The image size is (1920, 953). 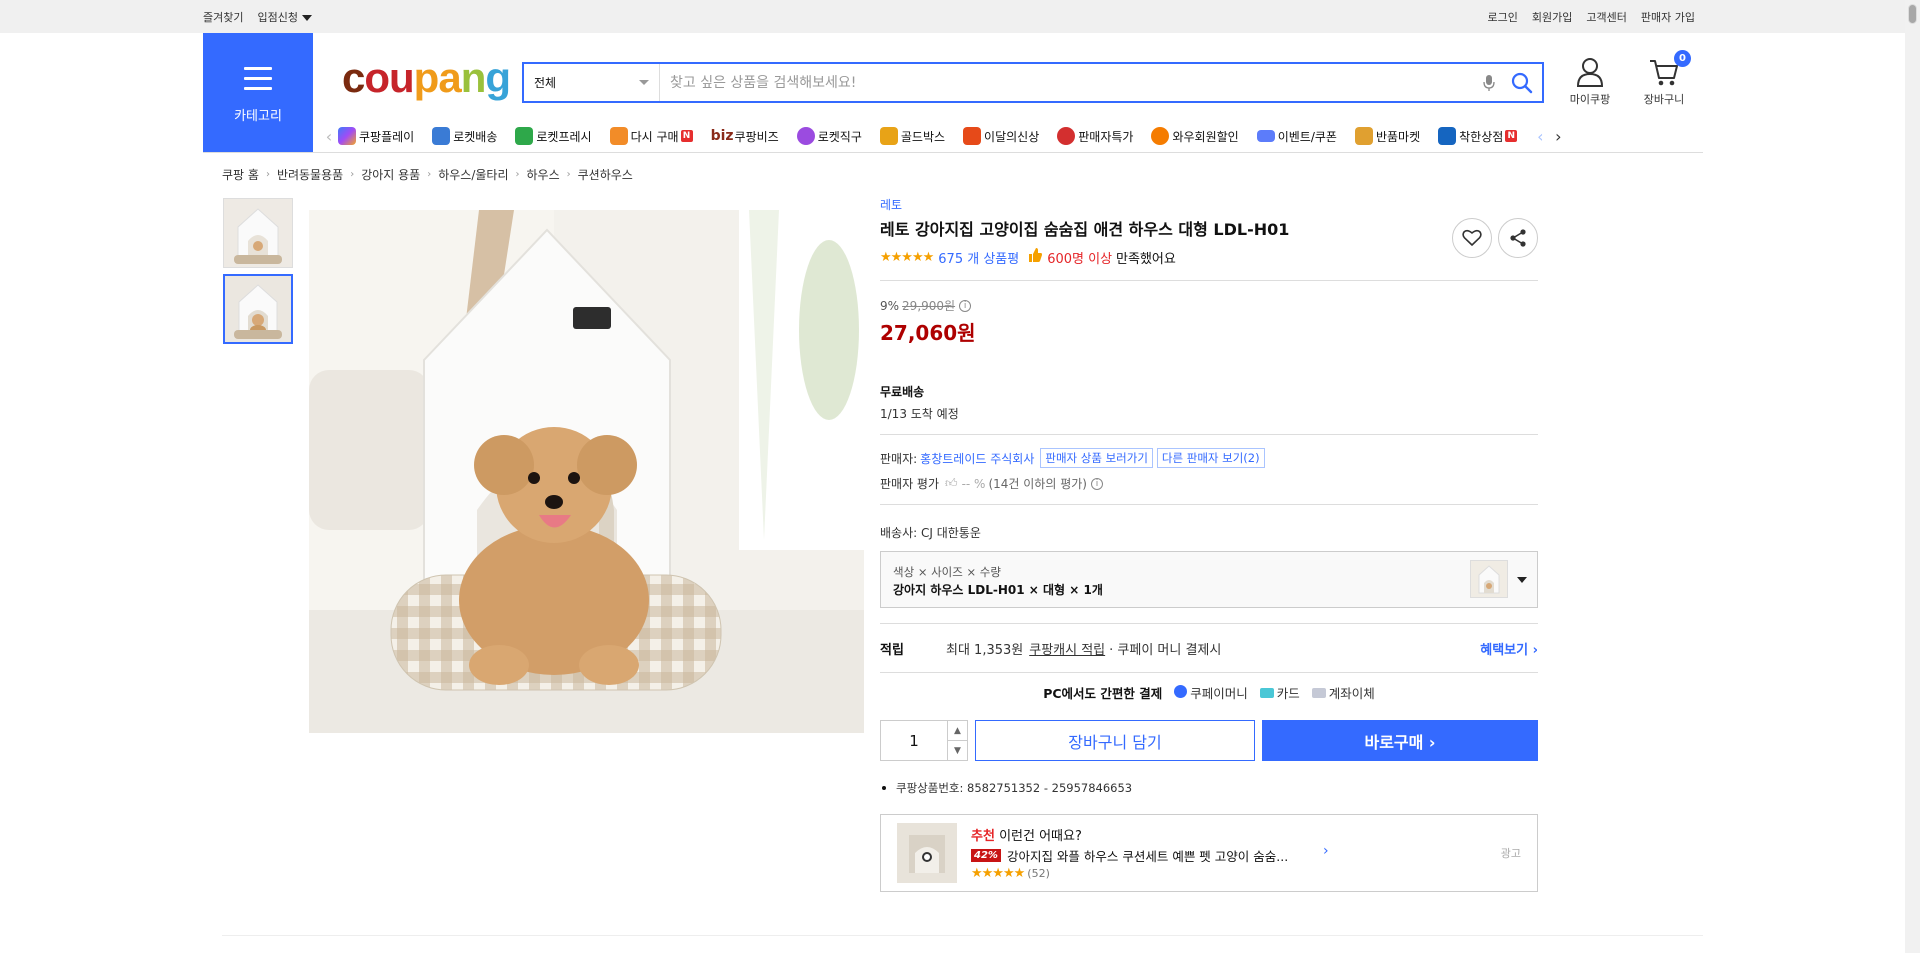 I want to click on search-category-select: 전체, so click(x=592, y=82).